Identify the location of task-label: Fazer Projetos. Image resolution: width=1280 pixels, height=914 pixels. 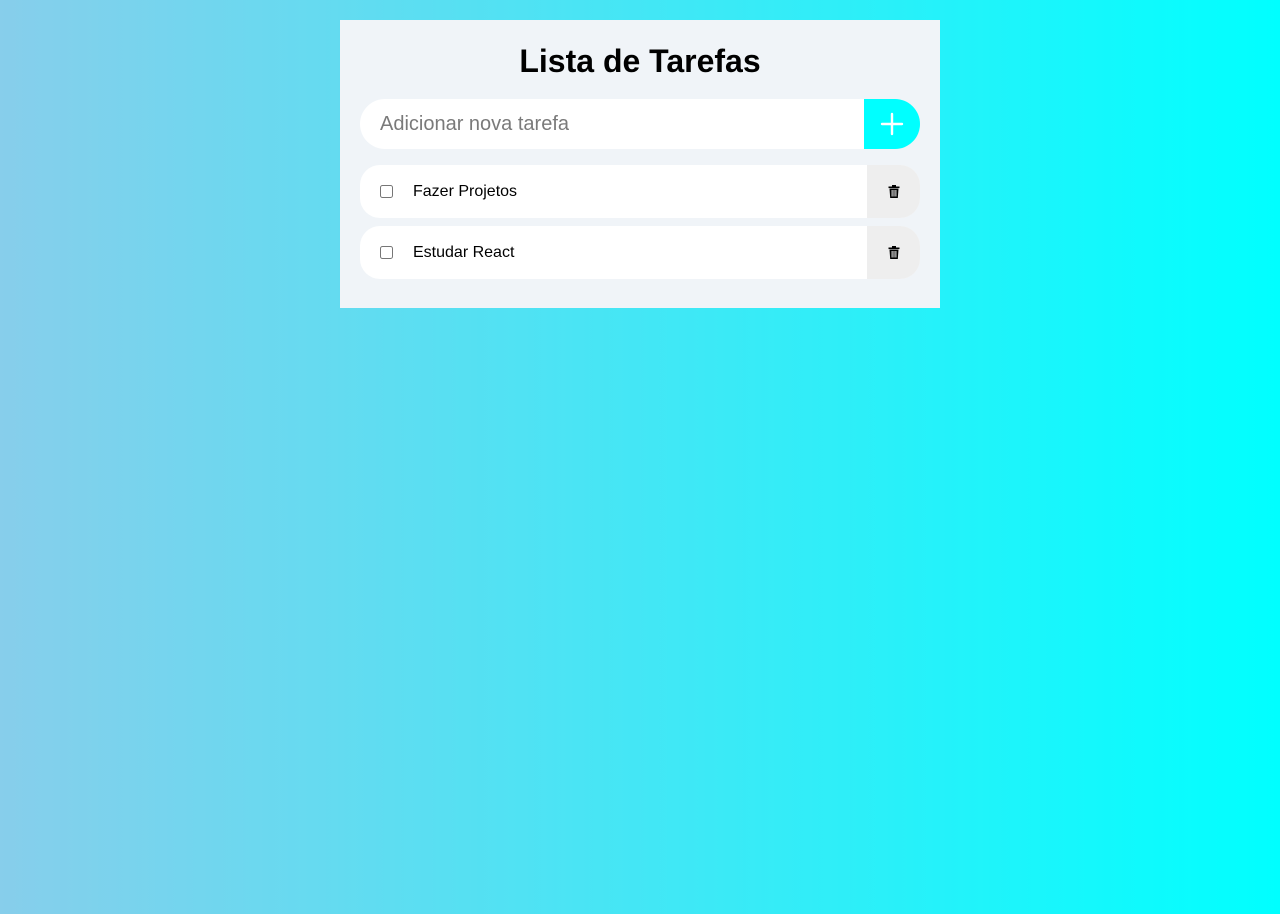
(465, 191).